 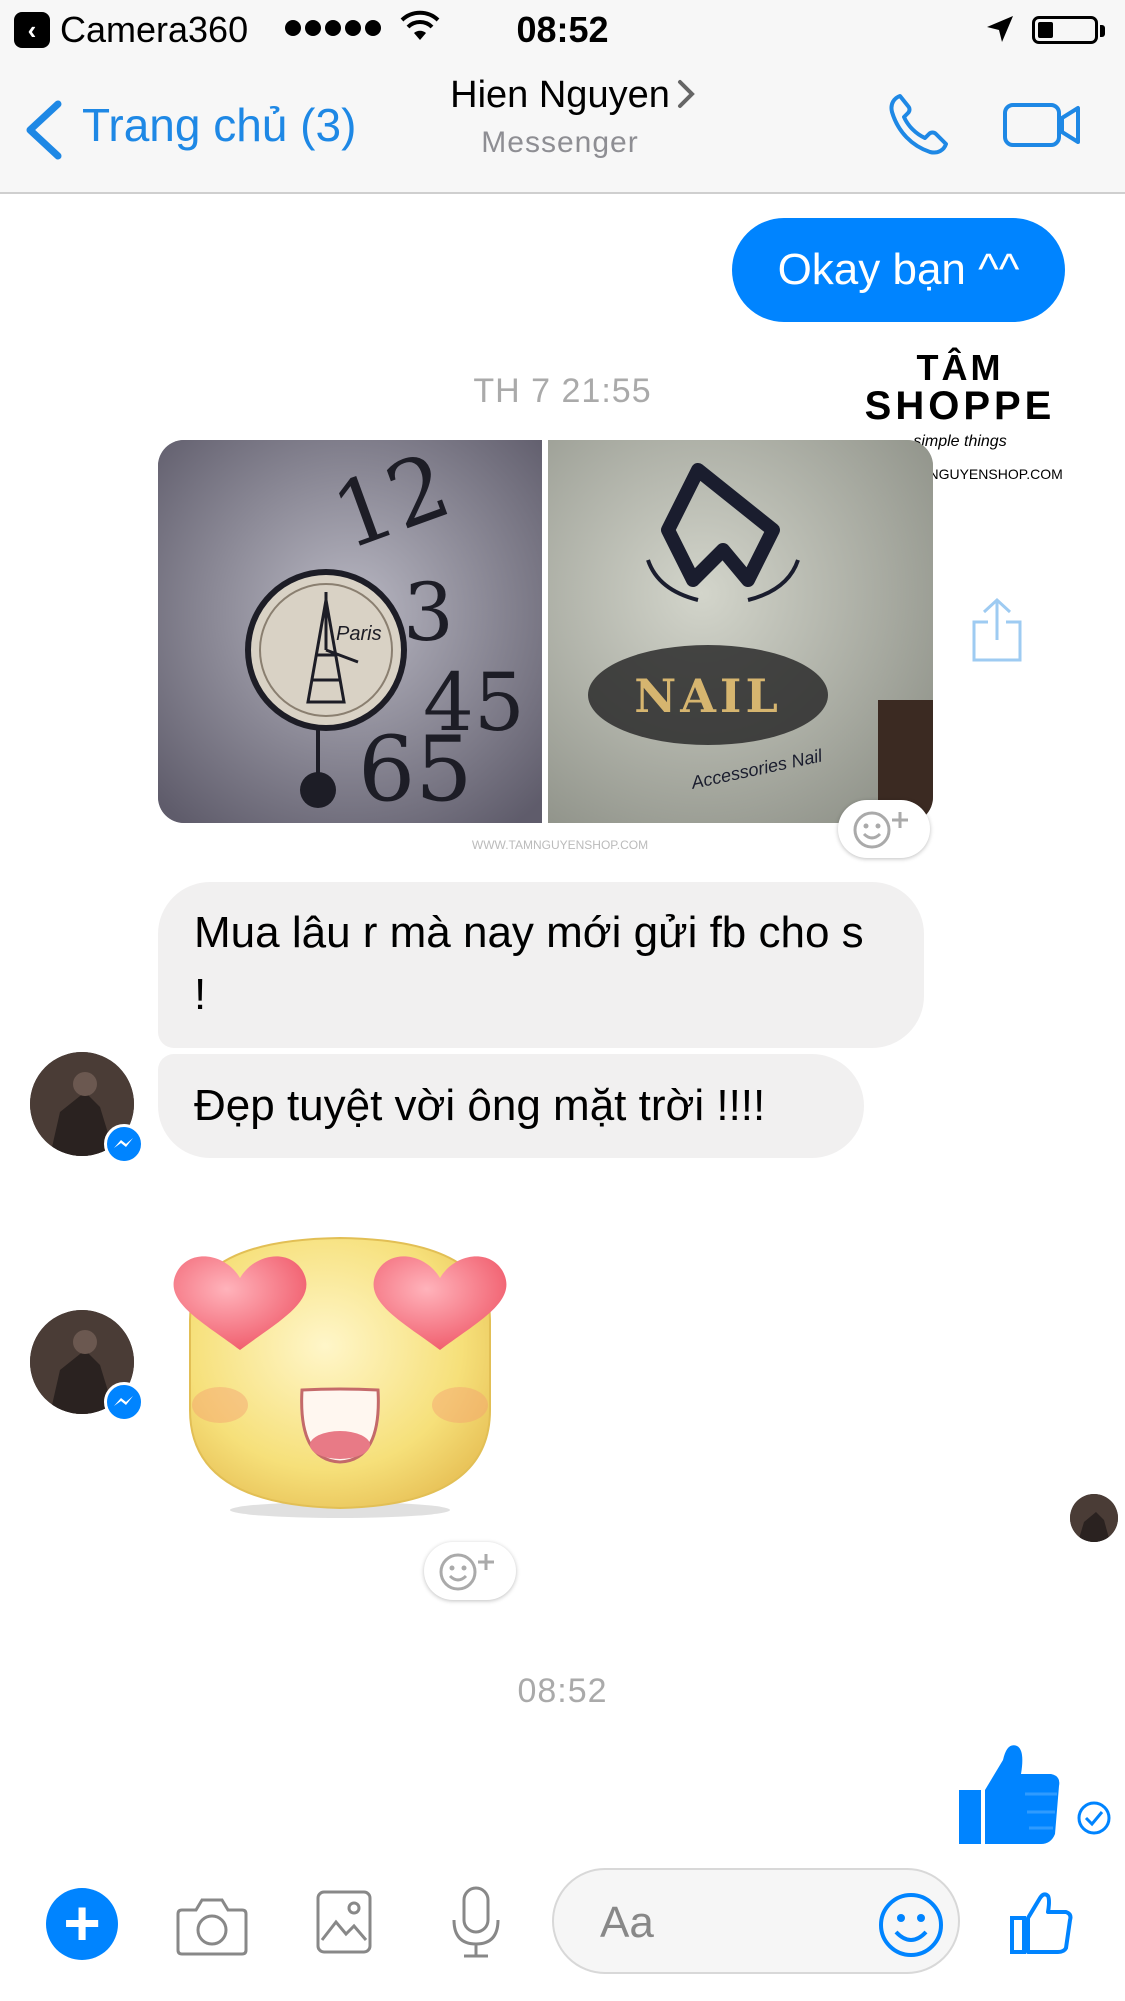 What do you see at coordinates (1094, 1518) in the screenshot?
I see `seen-indicator-avatar` at bounding box center [1094, 1518].